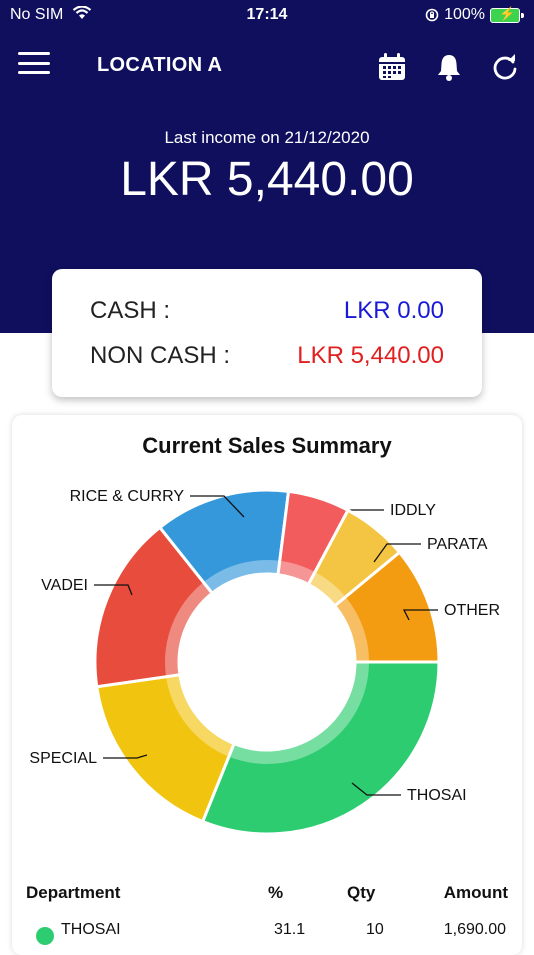  Describe the element at coordinates (472, 610) in the screenshot. I see `slice-label: OTHER` at that location.